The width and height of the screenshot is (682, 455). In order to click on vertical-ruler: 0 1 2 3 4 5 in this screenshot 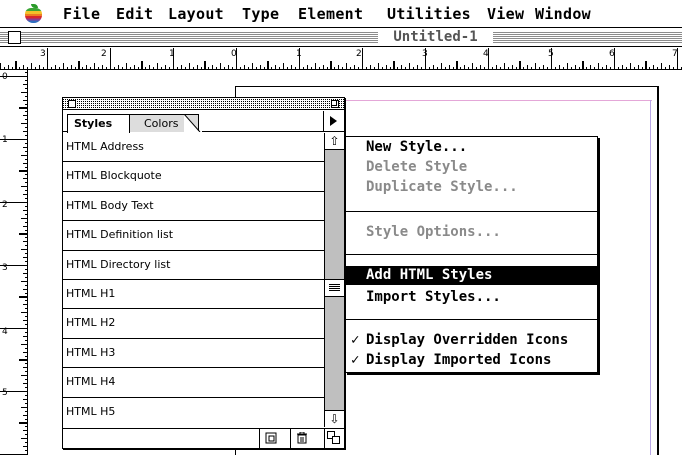, I will do `click(14, 262)`.